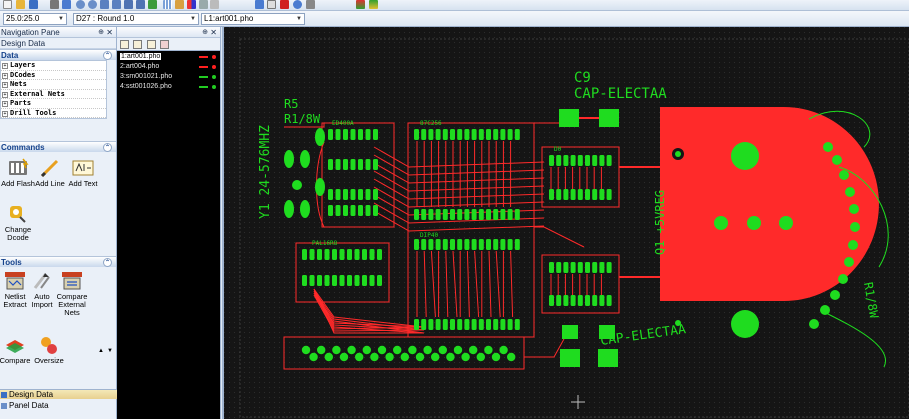 The height and width of the screenshot is (419, 909). Describe the element at coordinates (284, 4) in the screenshot. I see `delete-icon` at that location.